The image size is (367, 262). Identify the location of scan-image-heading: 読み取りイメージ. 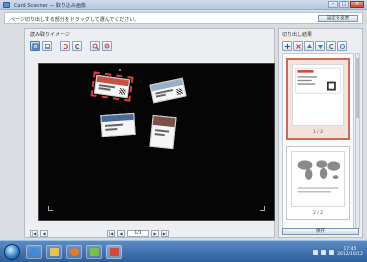
(50, 35).